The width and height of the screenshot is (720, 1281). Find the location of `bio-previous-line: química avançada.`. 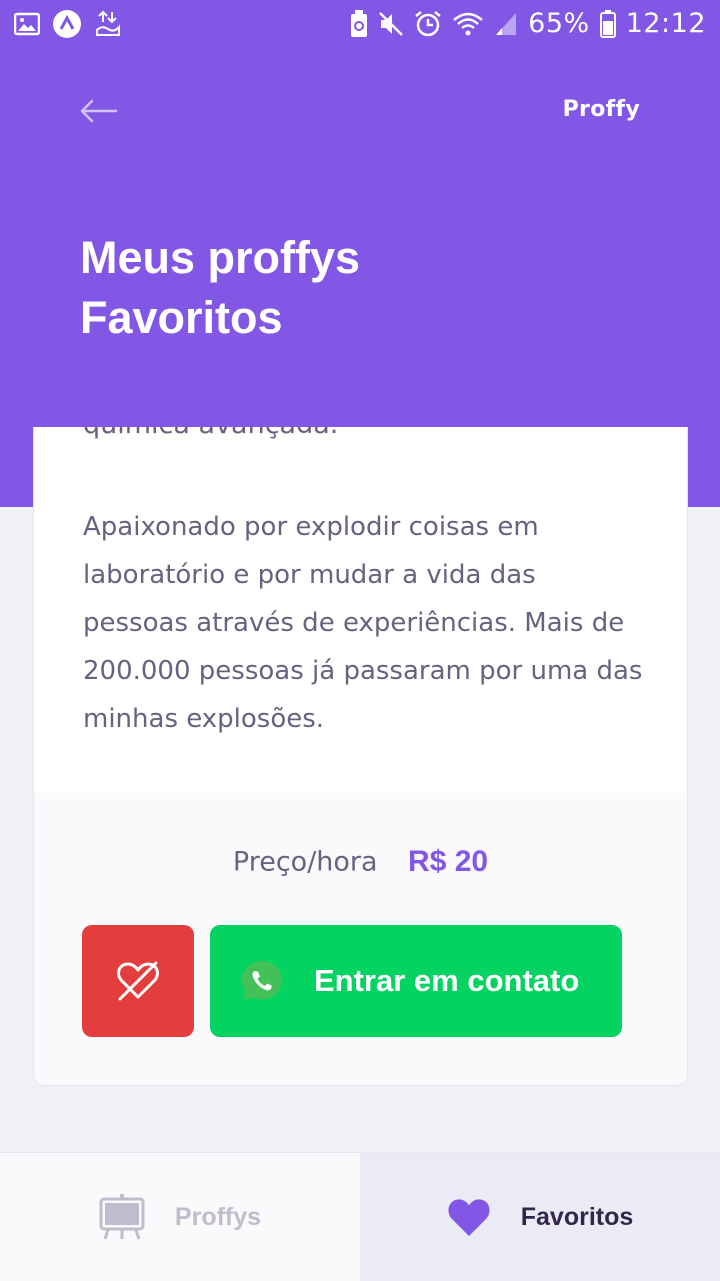

bio-previous-line: química avançada. is located at coordinates (210, 438).